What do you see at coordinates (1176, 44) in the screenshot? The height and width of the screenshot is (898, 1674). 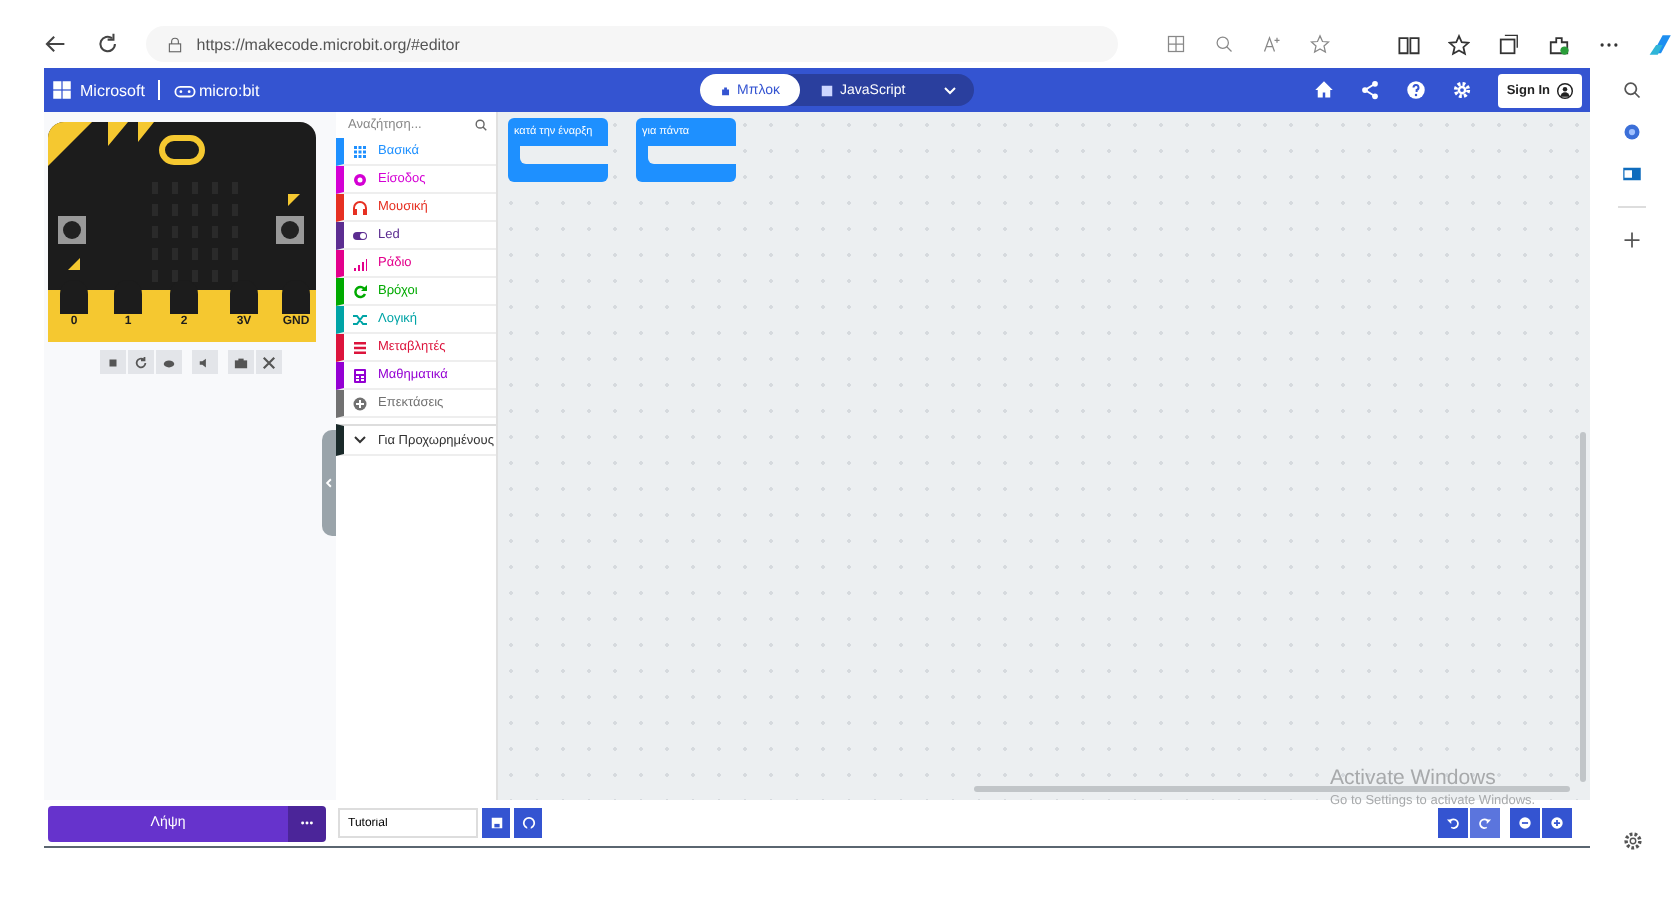 I see `grid-icon` at bounding box center [1176, 44].